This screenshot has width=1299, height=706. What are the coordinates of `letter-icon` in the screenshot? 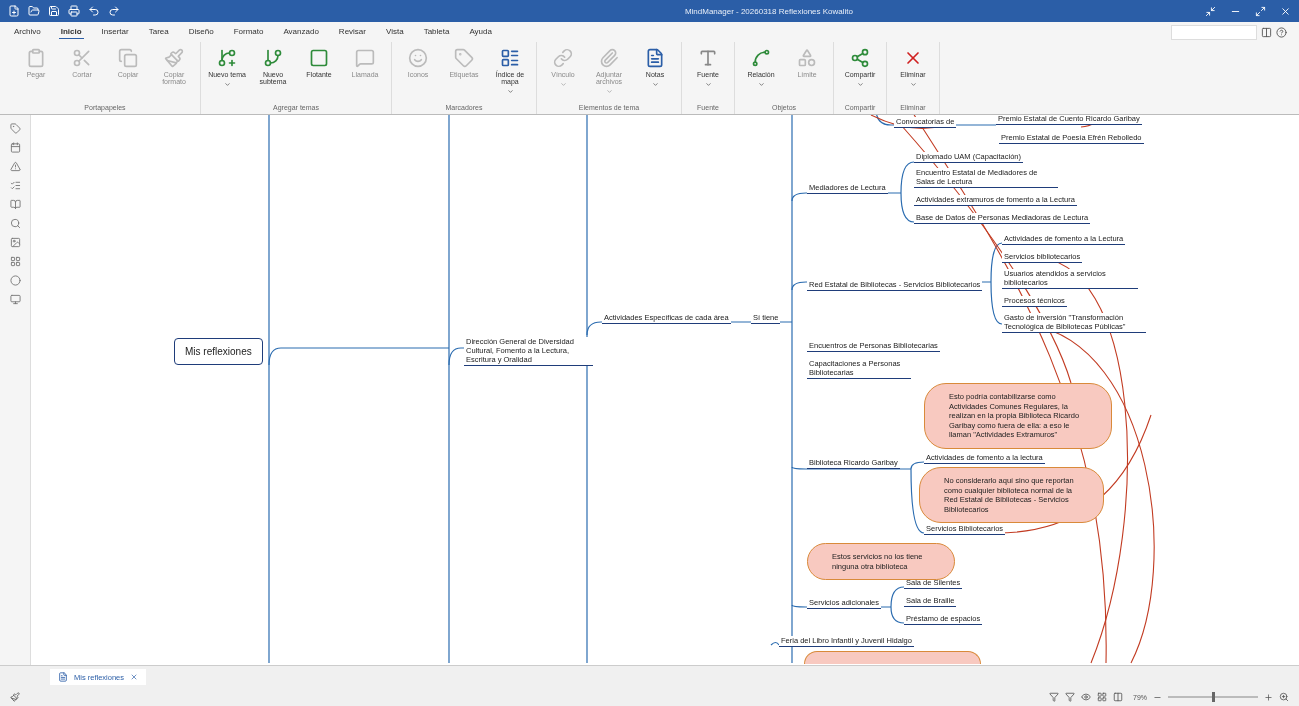 It's located at (708, 58).